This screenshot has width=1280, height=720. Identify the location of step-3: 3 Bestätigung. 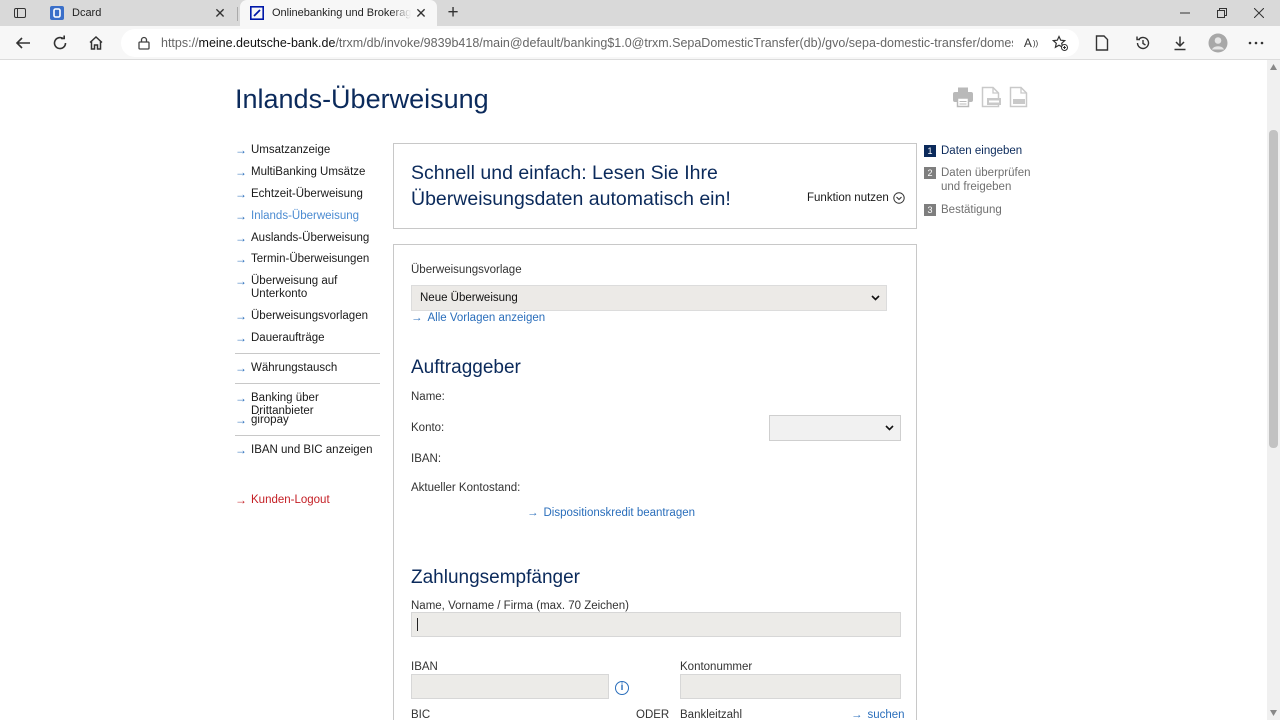
(963, 210).